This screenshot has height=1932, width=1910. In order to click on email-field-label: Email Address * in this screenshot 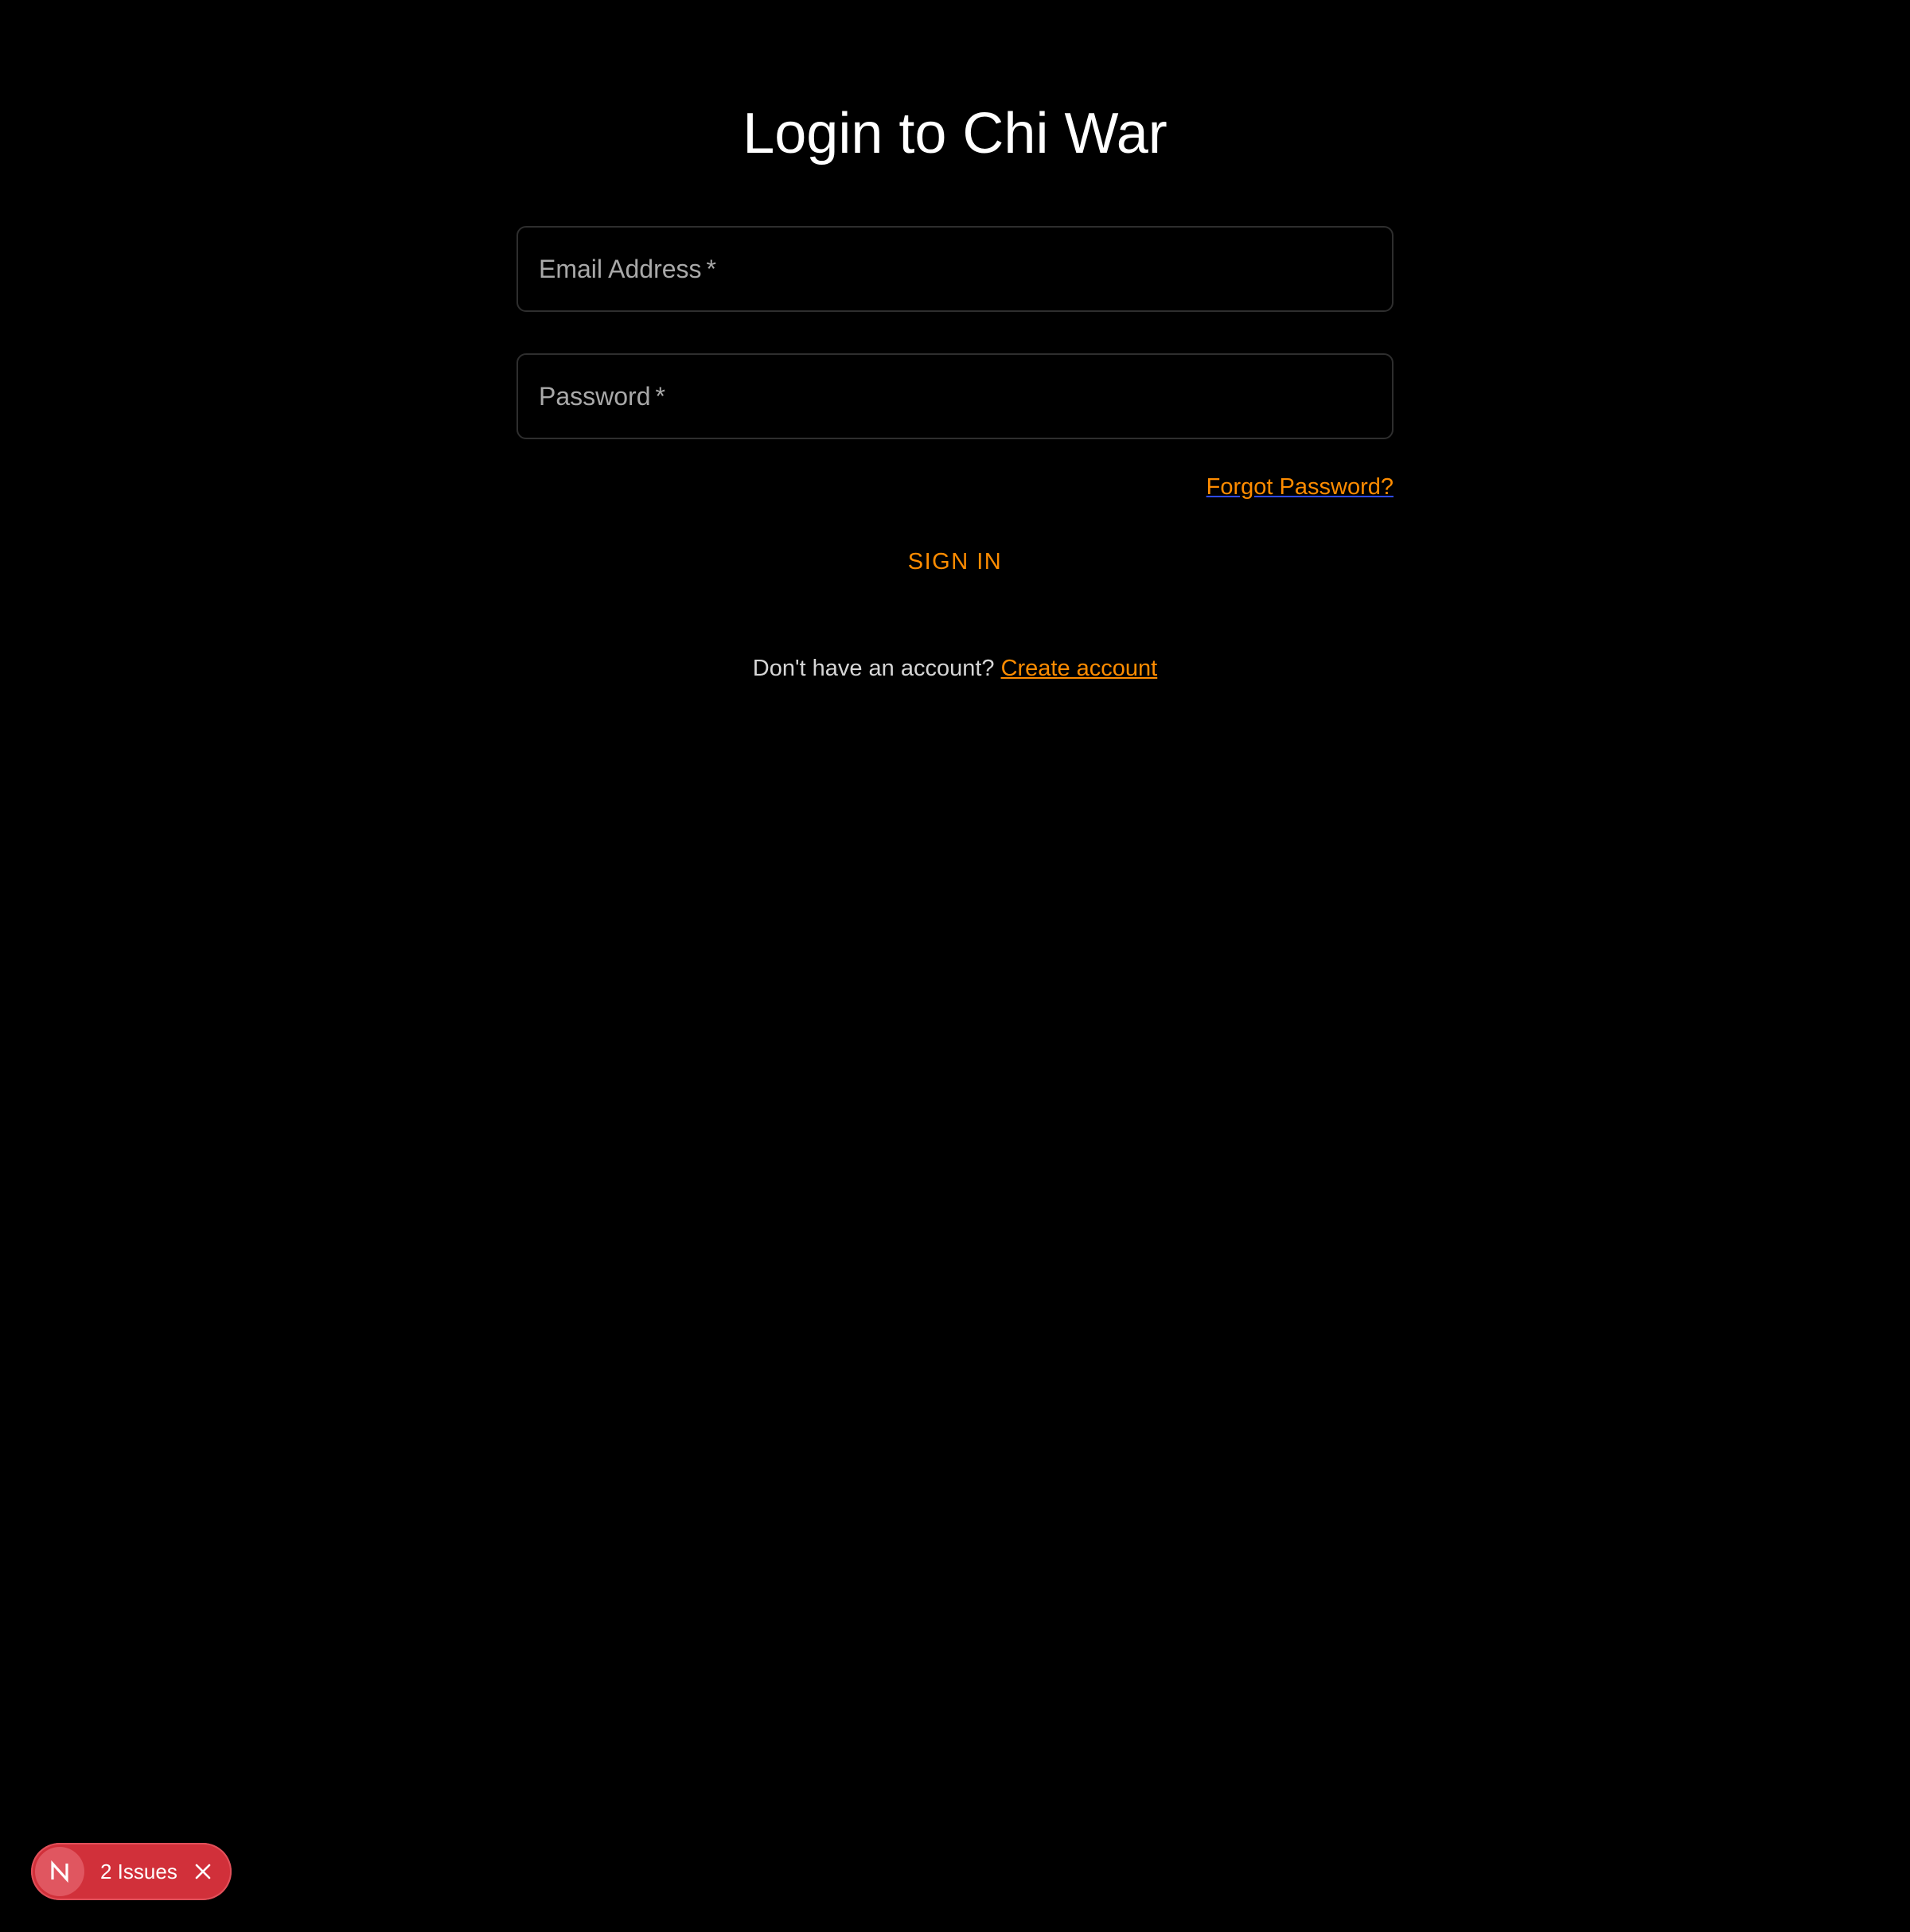, I will do `click(627, 269)`.